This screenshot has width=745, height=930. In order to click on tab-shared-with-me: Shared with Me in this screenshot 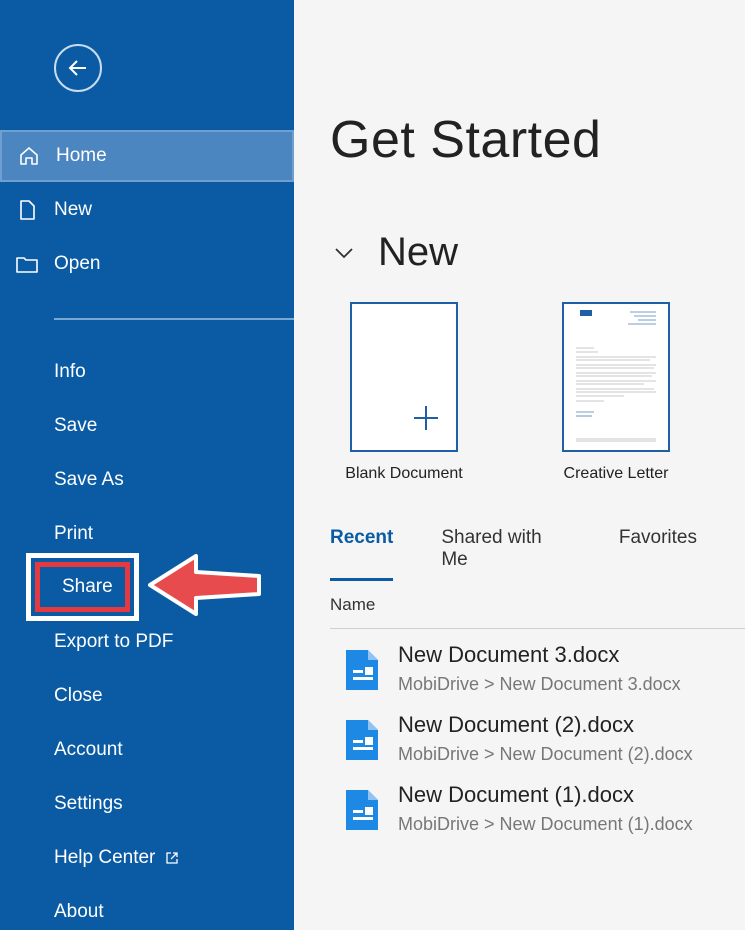, I will do `click(506, 554)`.